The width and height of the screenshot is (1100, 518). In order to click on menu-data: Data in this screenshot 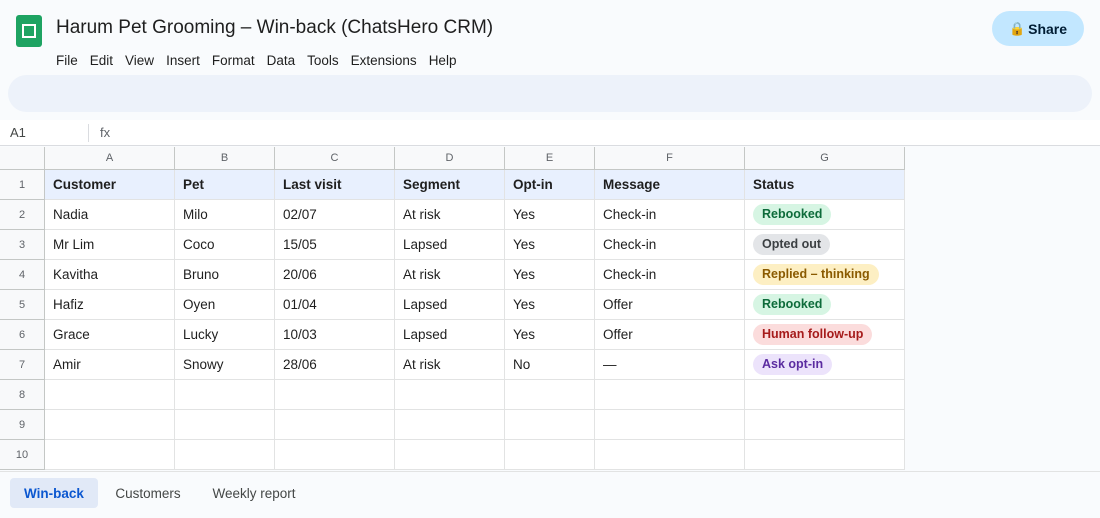, I will do `click(281, 60)`.